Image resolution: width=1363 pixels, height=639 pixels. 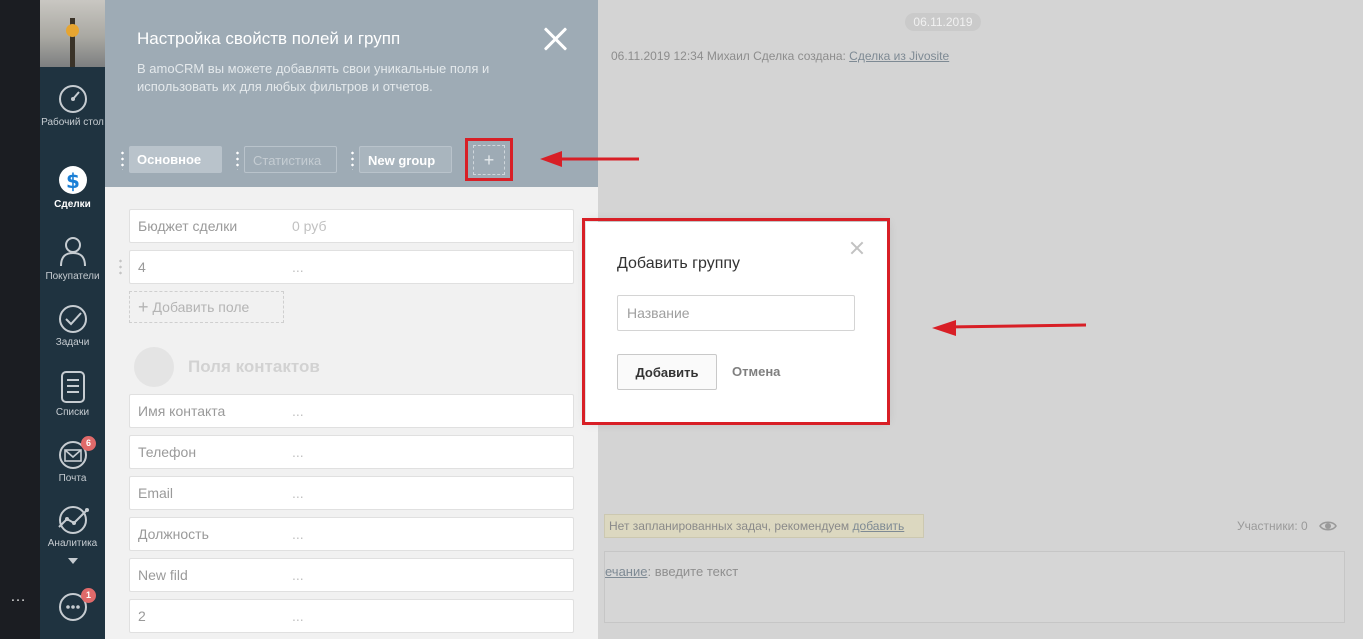 What do you see at coordinates (188, 226) in the screenshot?
I see `field-name: Бюджет сделки` at bounding box center [188, 226].